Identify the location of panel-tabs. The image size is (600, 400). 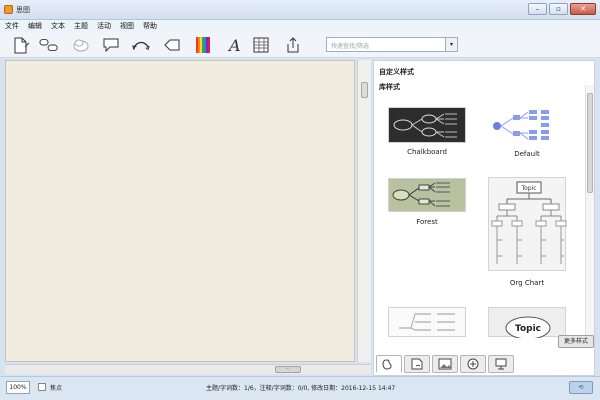
(451, 364).